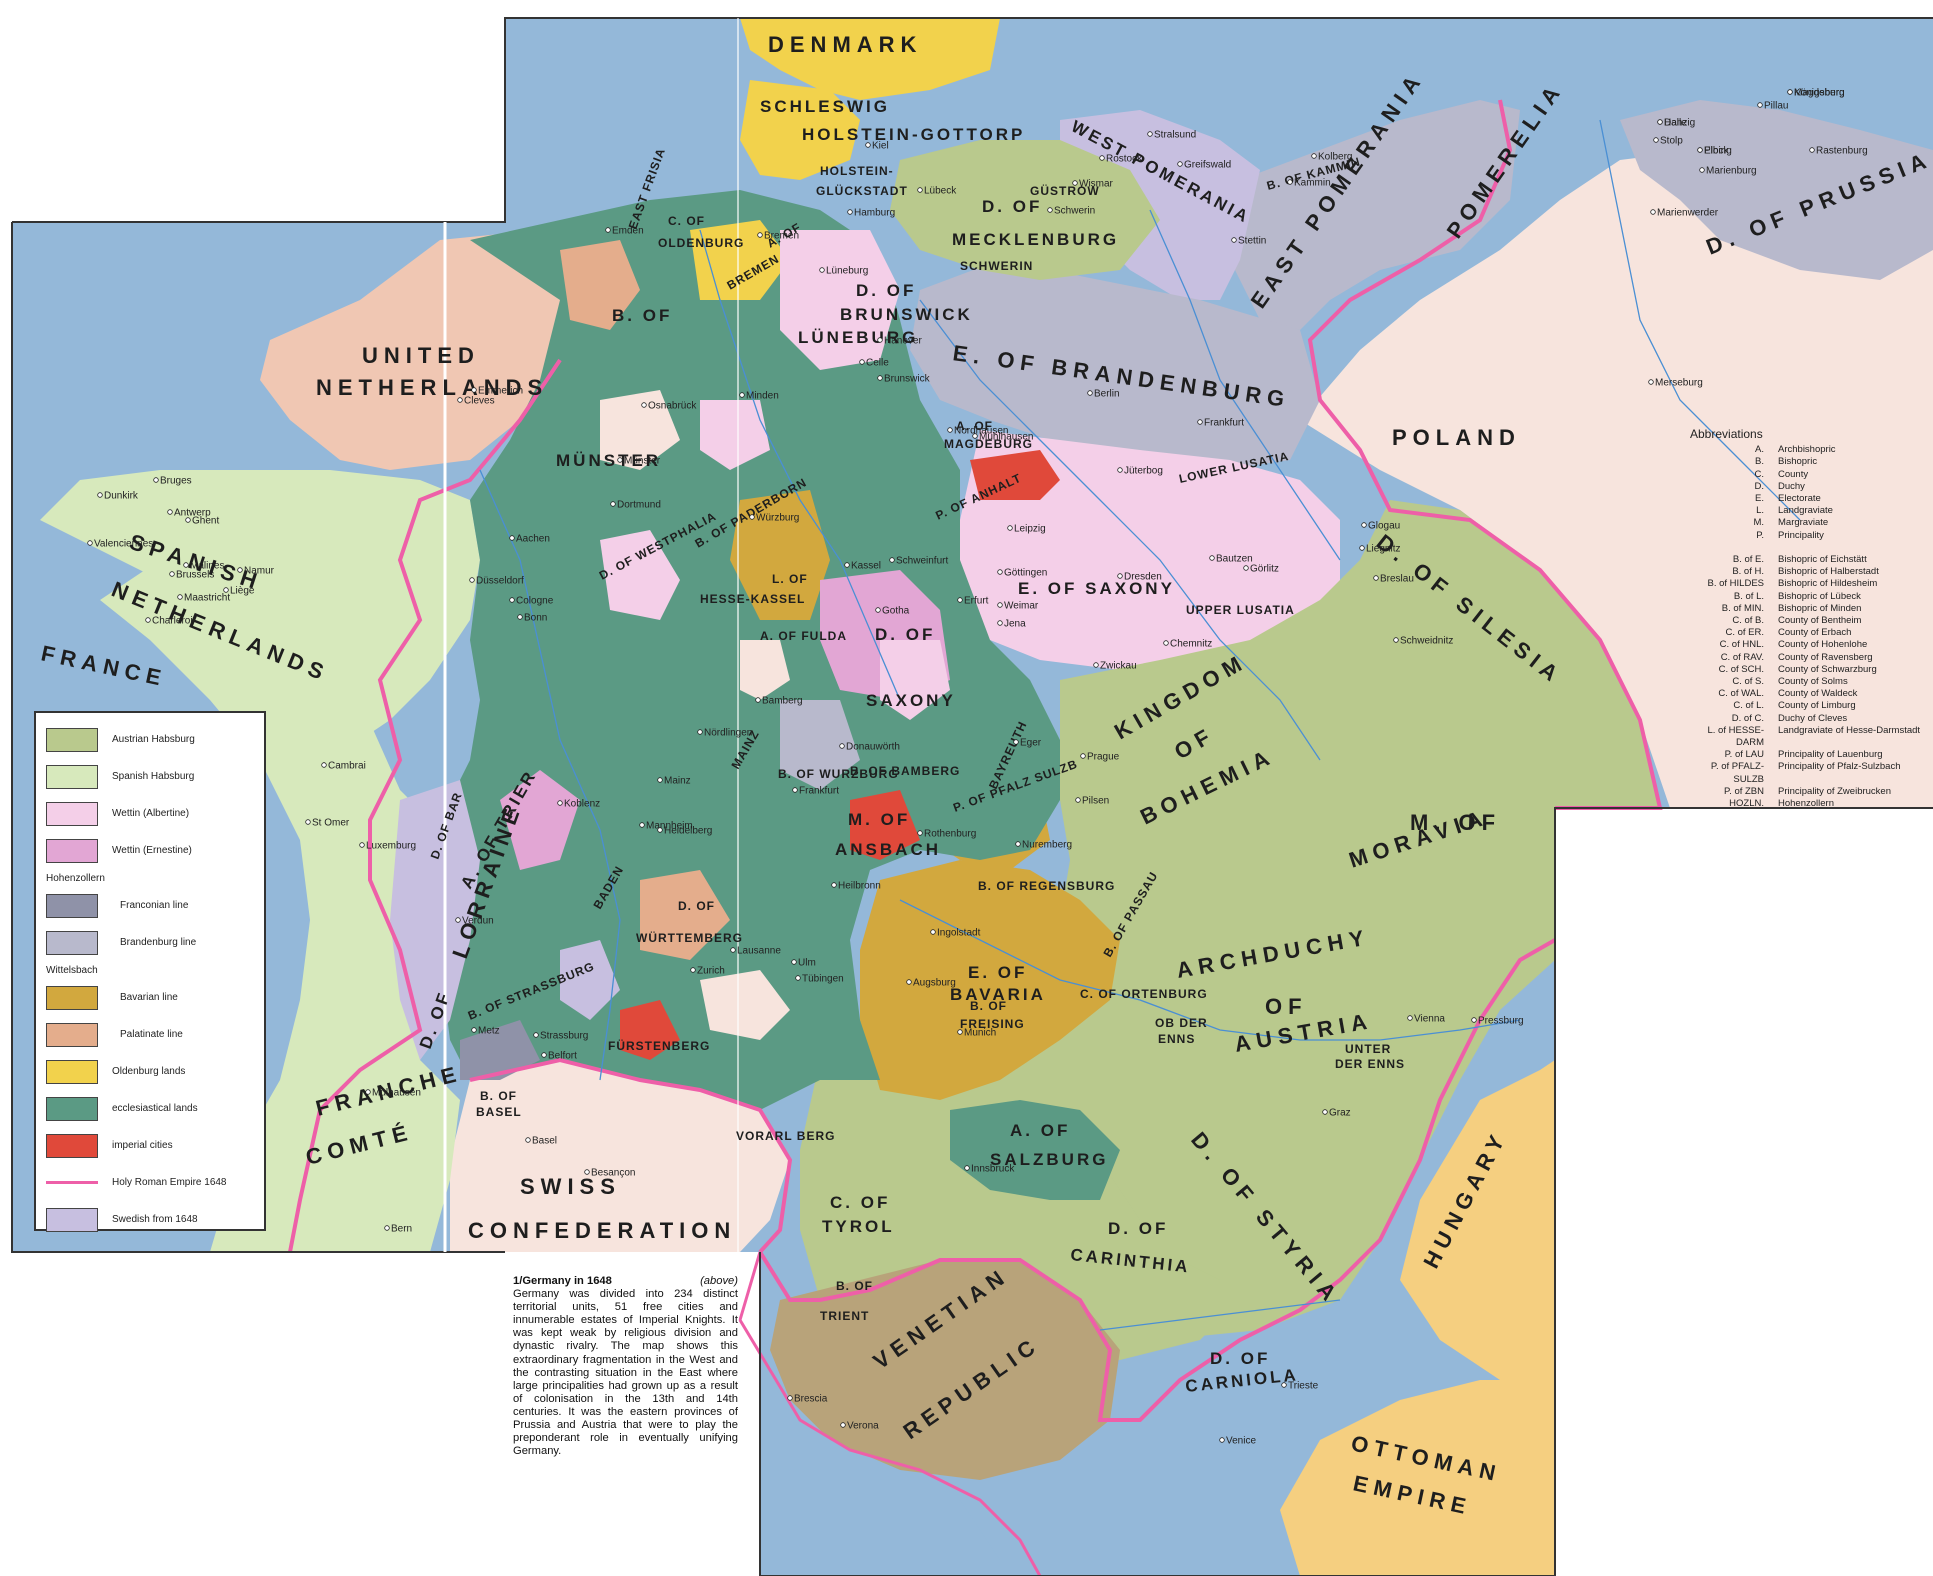 This screenshot has height=1576, width=1933. Describe the element at coordinates (1810, 609) in the screenshot. I see `abbreviation-row: B. of MIN. Bishopric of Minden` at that location.